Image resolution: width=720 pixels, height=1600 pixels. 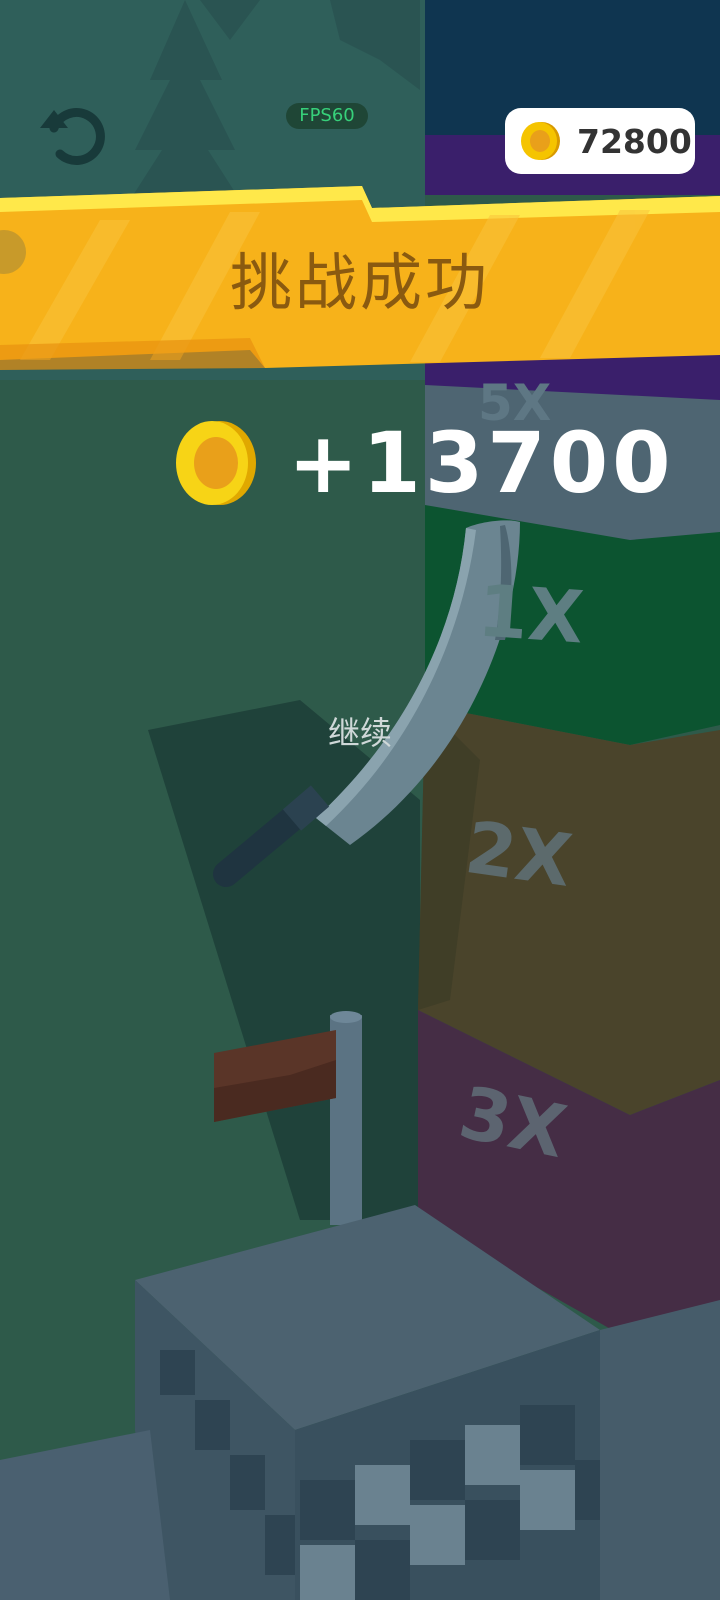 I want to click on banner-title: 挑战成功, so click(x=359, y=282).